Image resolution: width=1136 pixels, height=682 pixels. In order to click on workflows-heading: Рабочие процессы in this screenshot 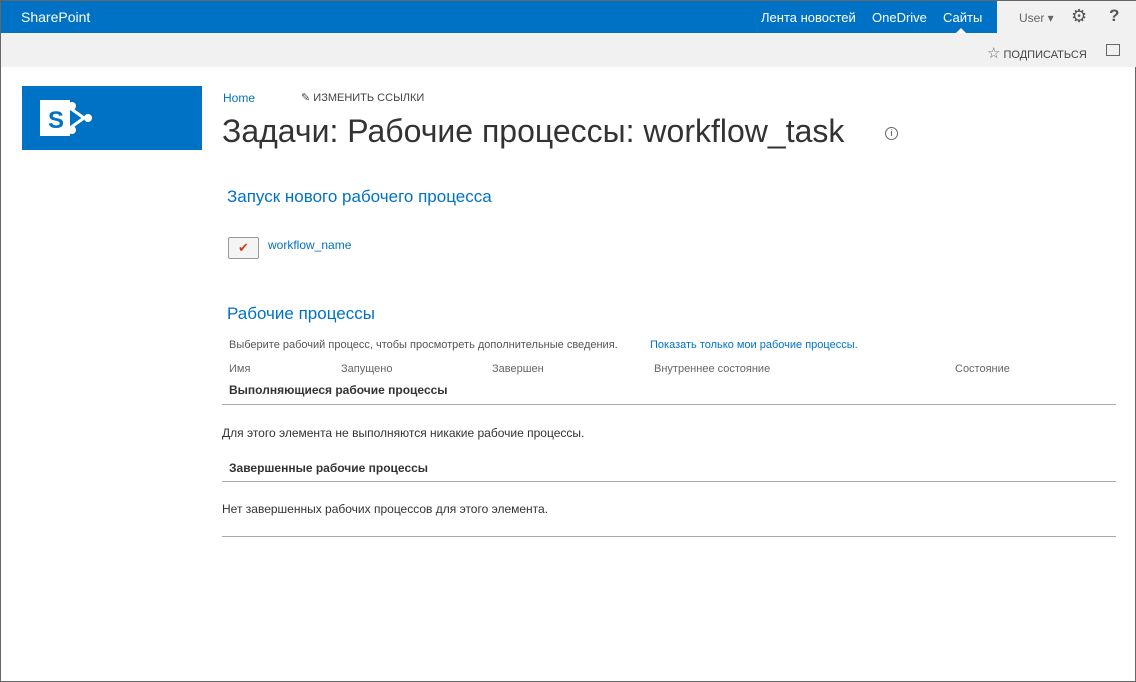, I will do `click(301, 313)`.